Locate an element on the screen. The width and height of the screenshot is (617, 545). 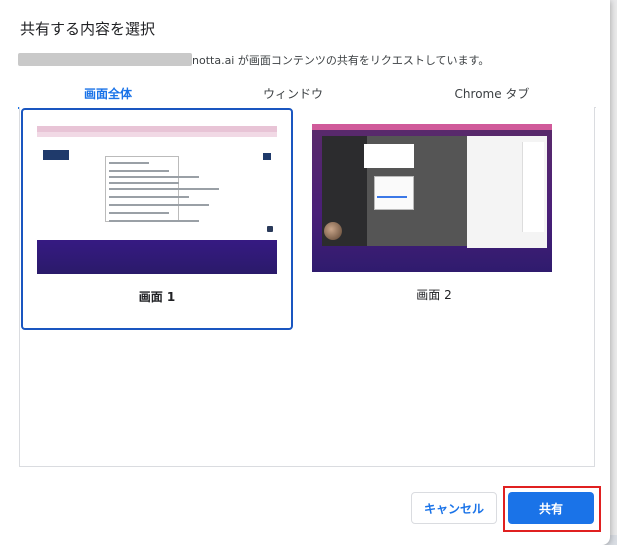
tab-entire-screen: 画面全体 is located at coordinates (108, 93).